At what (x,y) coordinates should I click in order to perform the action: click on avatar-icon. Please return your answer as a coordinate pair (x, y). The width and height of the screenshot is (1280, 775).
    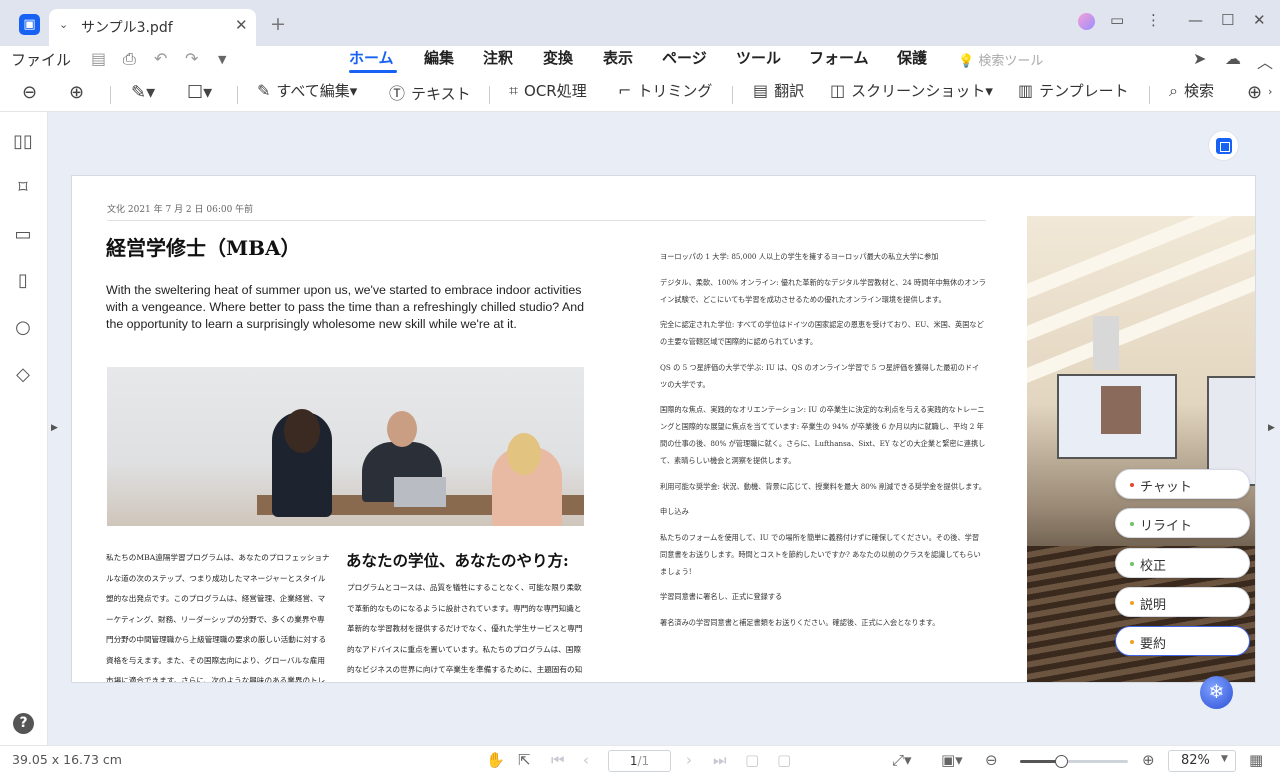
    Looking at the image, I should click on (1086, 21).